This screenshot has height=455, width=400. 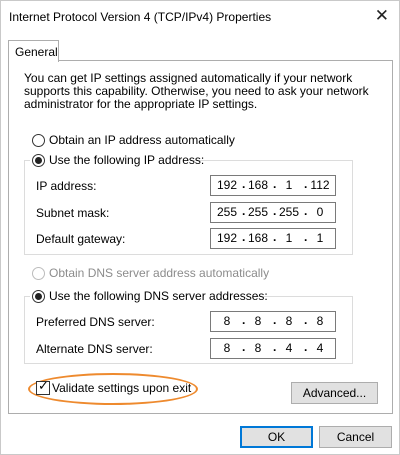 I want to click on ip-address-label: IP address:, so click(x=66, y=186).